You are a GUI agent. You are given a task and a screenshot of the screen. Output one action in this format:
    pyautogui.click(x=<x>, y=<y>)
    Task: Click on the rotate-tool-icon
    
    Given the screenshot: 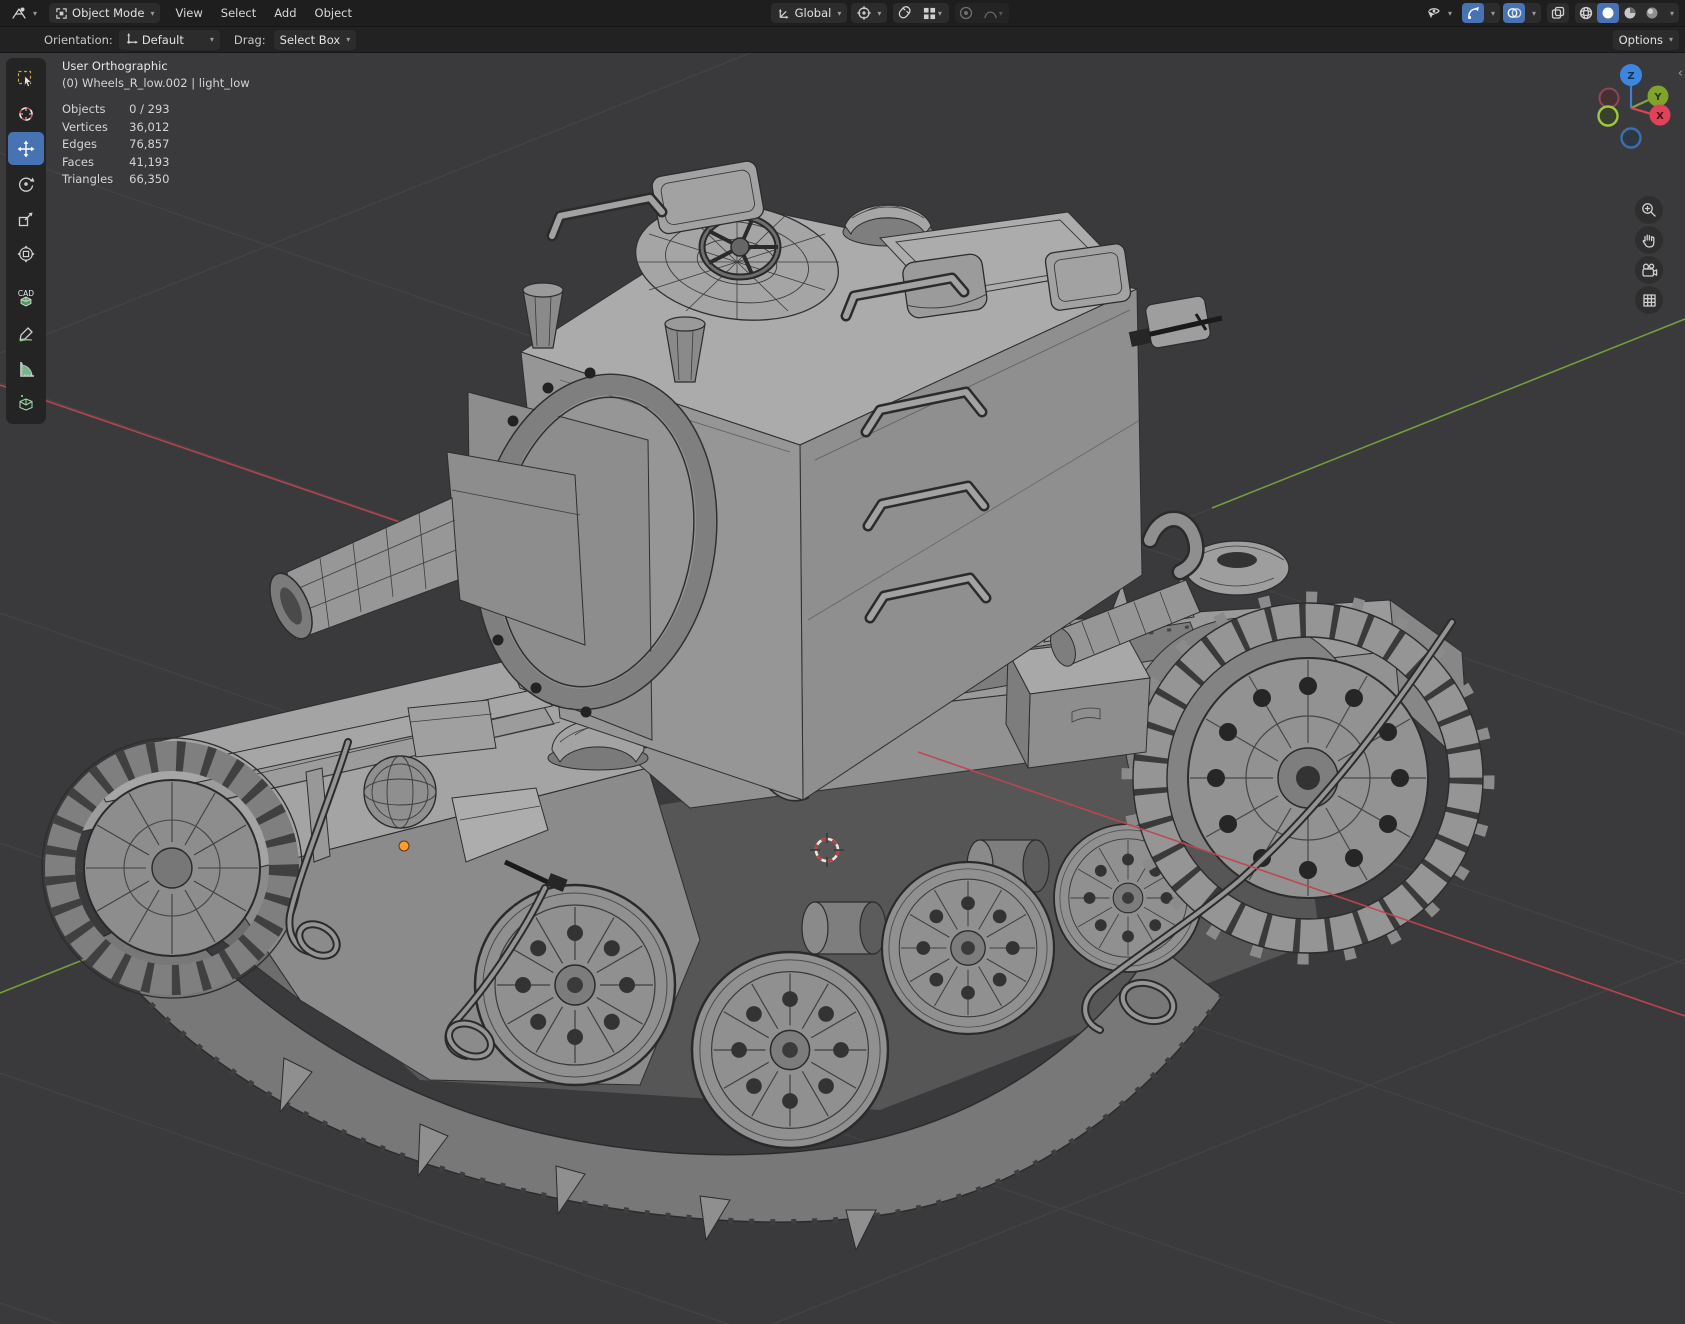 What is the action you would take?
    pyautogui.click(x=26, y=184)
    